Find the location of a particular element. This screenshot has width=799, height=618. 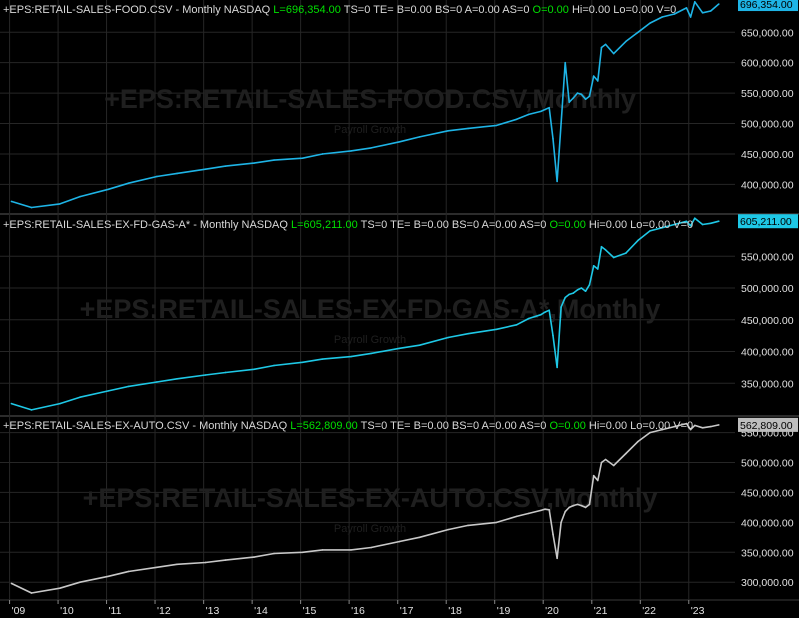

header-open-value: O=0.00 is located at coordinates (552, 10).